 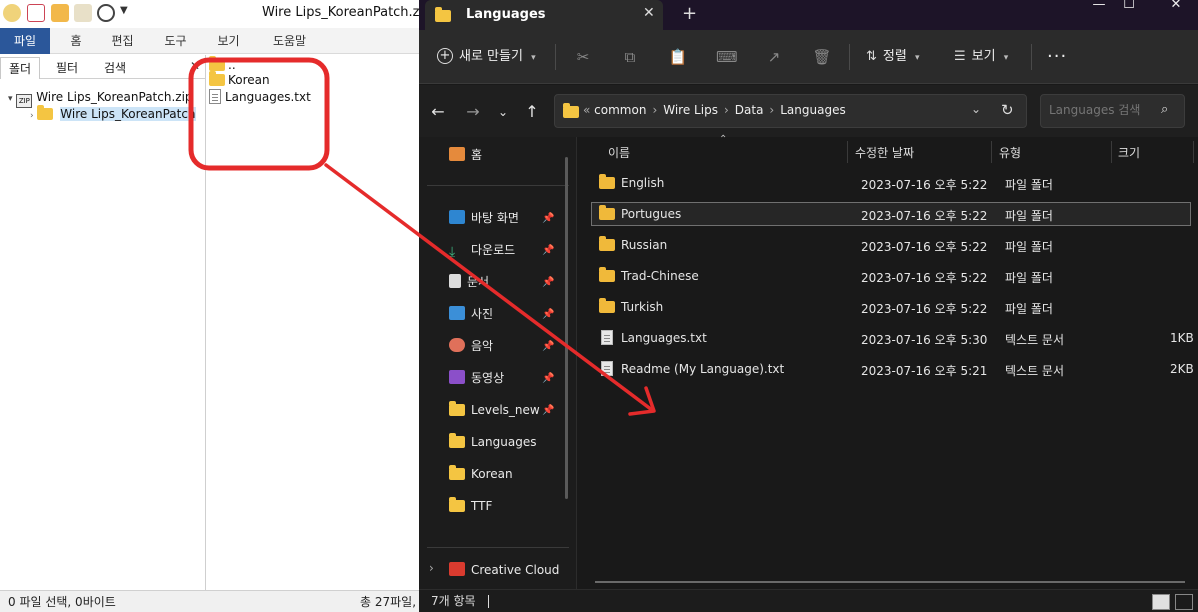 I want to click on nav-item-home: 홈, so click(x=465, y=155).